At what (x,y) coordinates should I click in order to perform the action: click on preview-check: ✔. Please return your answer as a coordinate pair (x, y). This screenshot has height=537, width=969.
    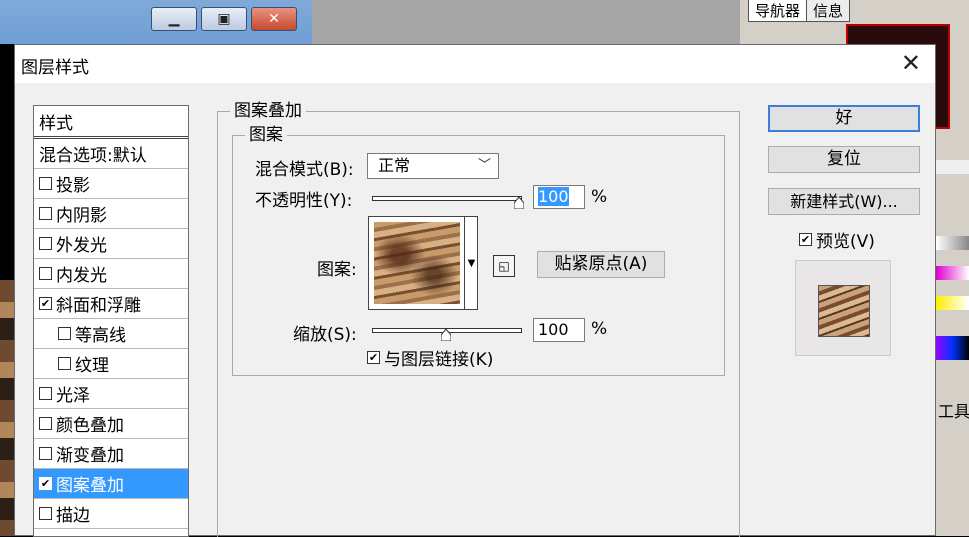
    Looking at the image, I should click on (805, 239).